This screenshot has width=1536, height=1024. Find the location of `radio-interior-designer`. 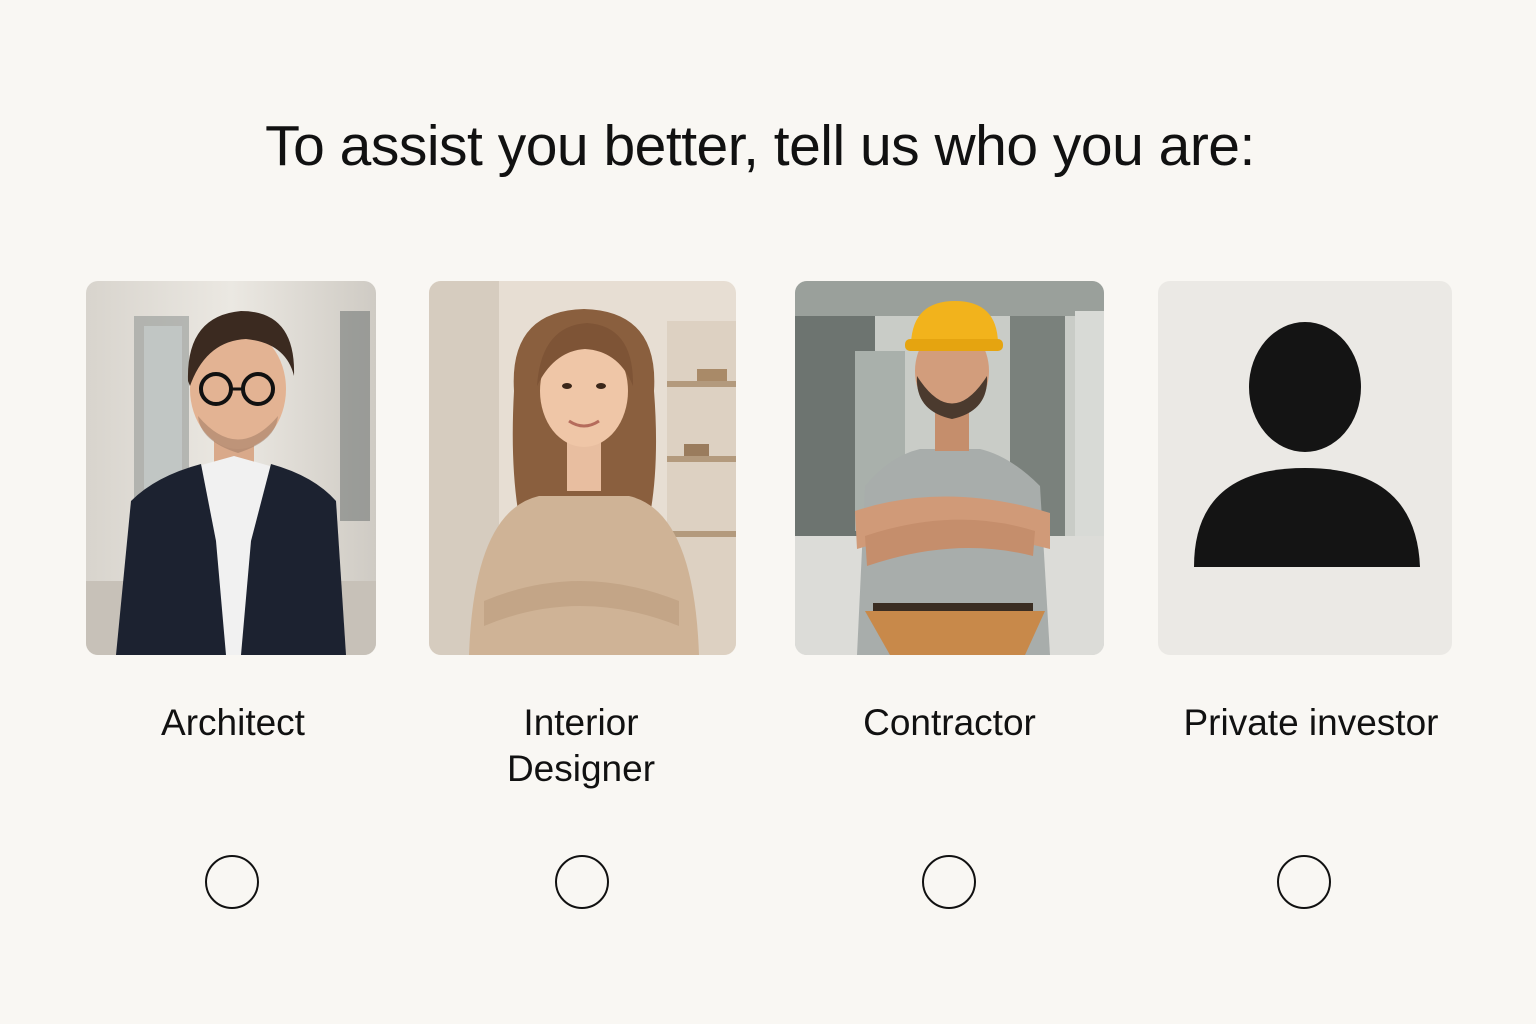

radio-interior-designer is located at coordinates (582, 882).